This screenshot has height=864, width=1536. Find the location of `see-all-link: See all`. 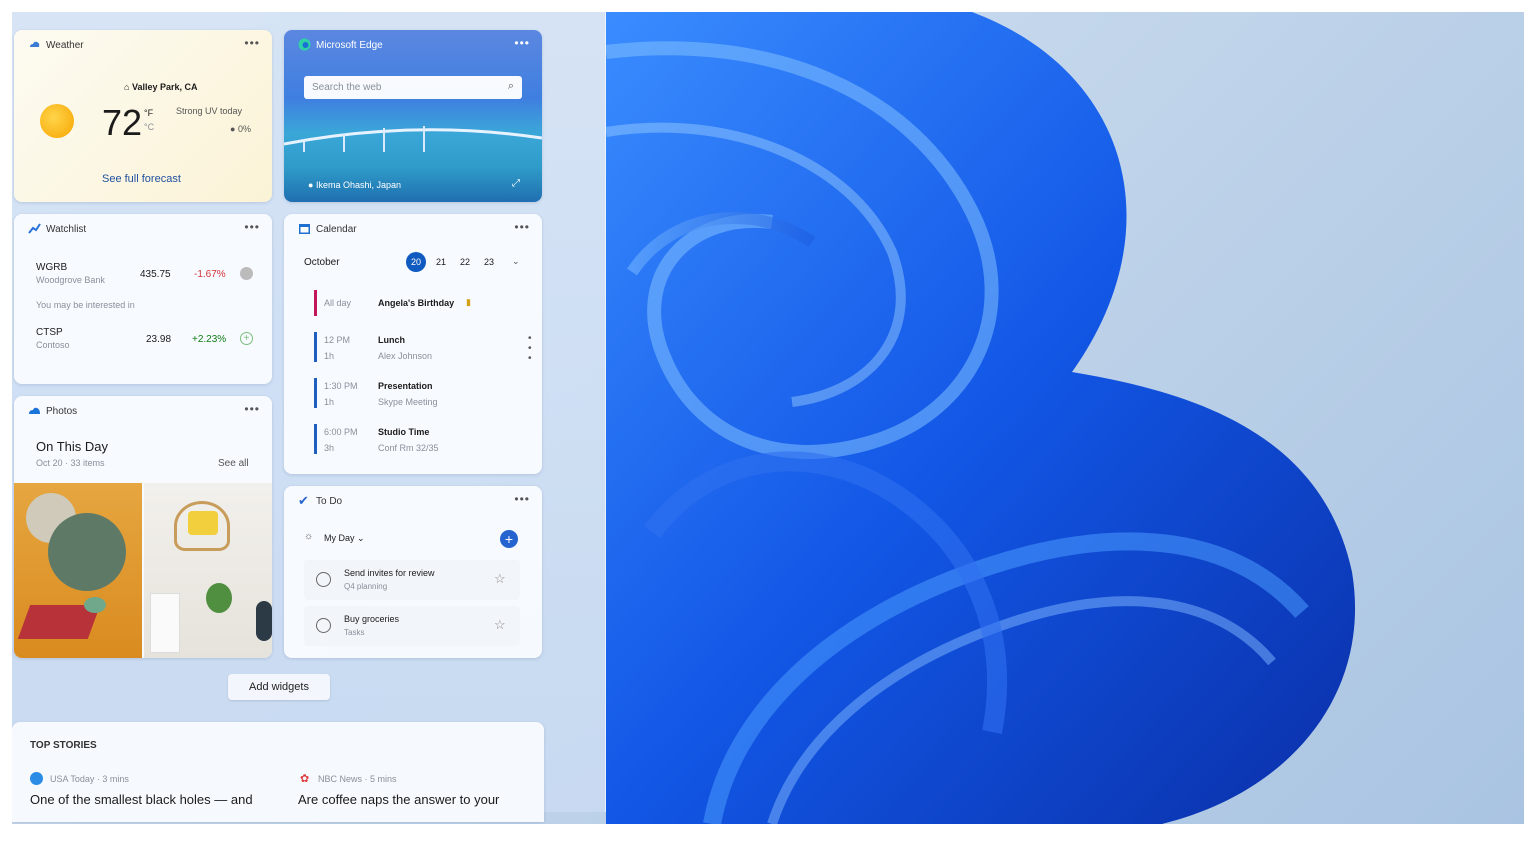

see-all-link: See all is located at coordinates (233, 463).